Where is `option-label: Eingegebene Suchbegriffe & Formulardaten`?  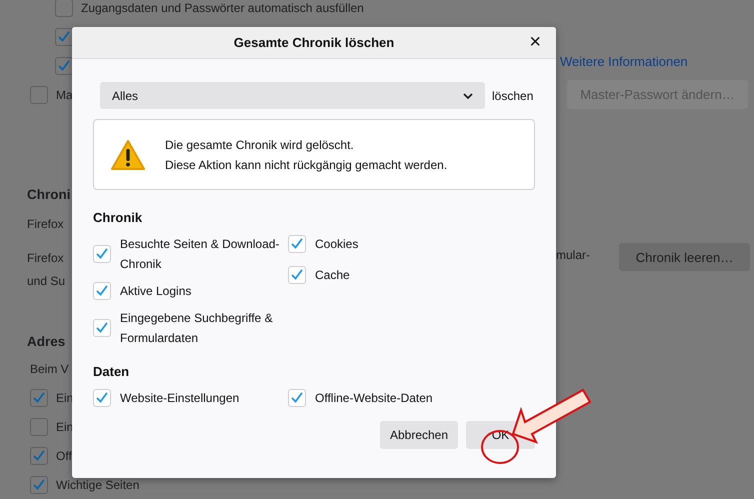 option-label: Eingegebene Suchbegriffe & Formulardaten is located at coordinates (197, 328).